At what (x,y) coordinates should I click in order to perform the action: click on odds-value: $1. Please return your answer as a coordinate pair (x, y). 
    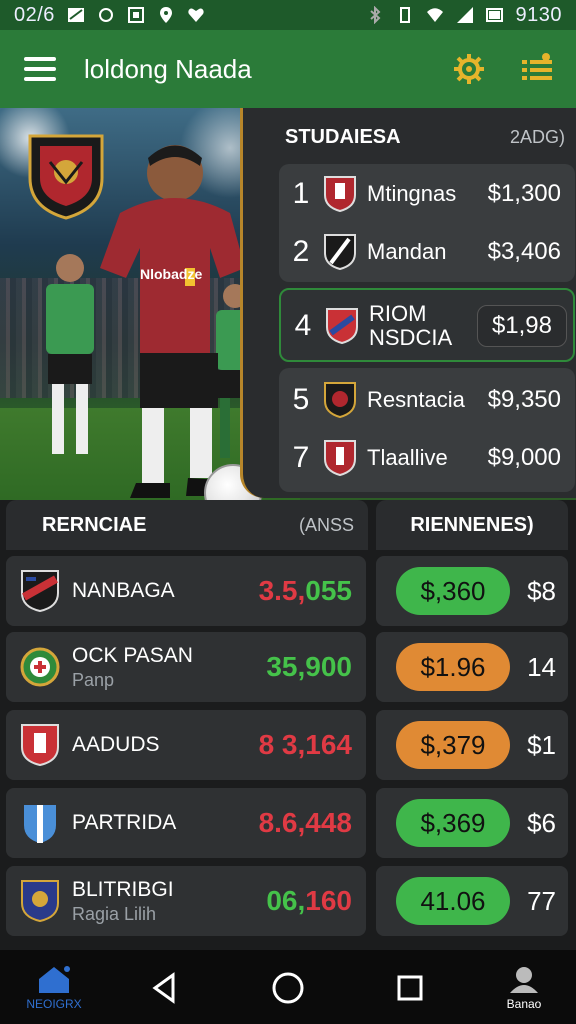
    Looking at the image, I should click on (541, 744).